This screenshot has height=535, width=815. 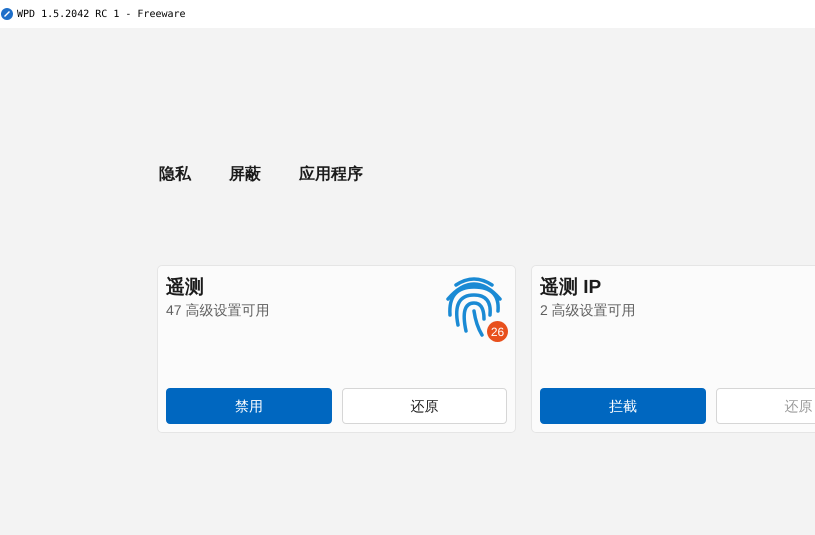 I want to click on secondary-button: 还原, so click(x=424, y=406).